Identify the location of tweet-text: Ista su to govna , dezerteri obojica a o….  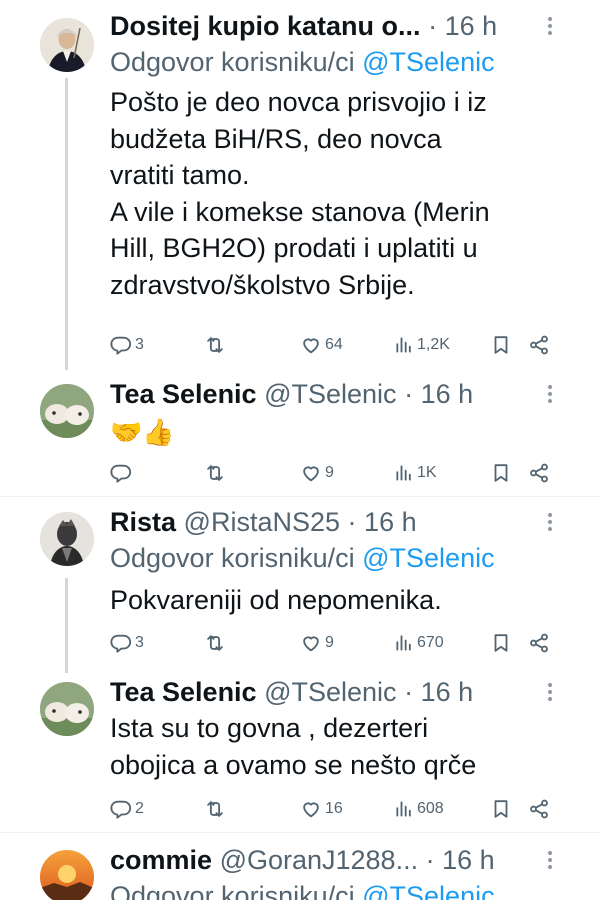
(293, 746).